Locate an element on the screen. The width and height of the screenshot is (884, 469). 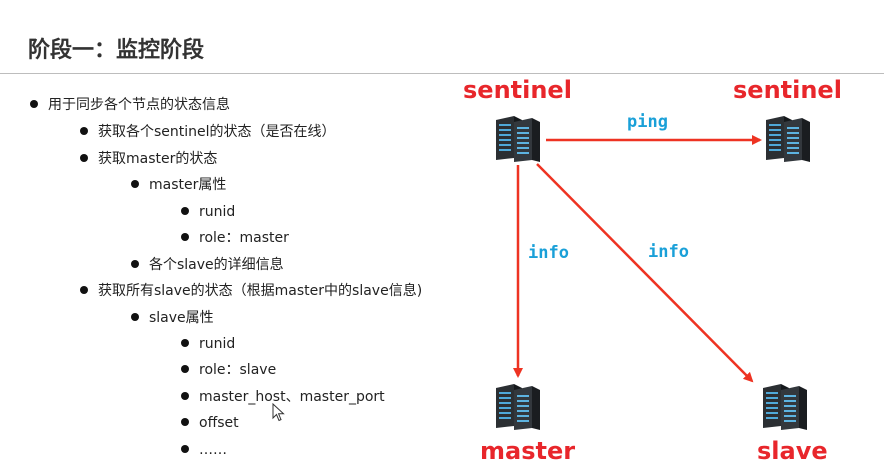
edge-label-info-master: info is located at coordinates (548, 253).